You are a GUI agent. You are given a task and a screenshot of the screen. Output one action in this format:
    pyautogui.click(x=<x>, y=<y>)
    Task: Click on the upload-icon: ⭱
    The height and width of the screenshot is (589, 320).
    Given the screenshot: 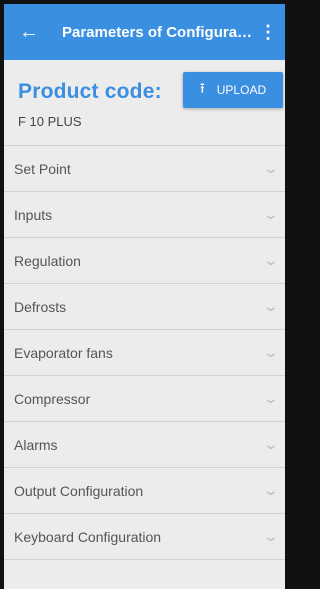 What is the action you would take?
    pyautogui.click(x=202, y=88)
    